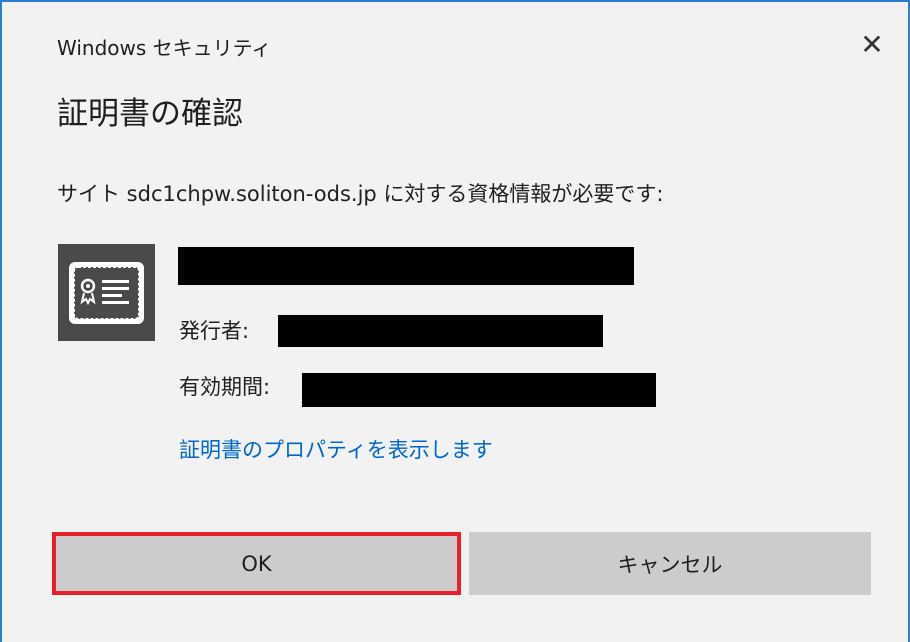 This screenshot has height=642, width=910. What do you see at coordinates (214, 331) in the screenshot?
I see `issuer-label: 発行者:` at bounding box center [214, 331].